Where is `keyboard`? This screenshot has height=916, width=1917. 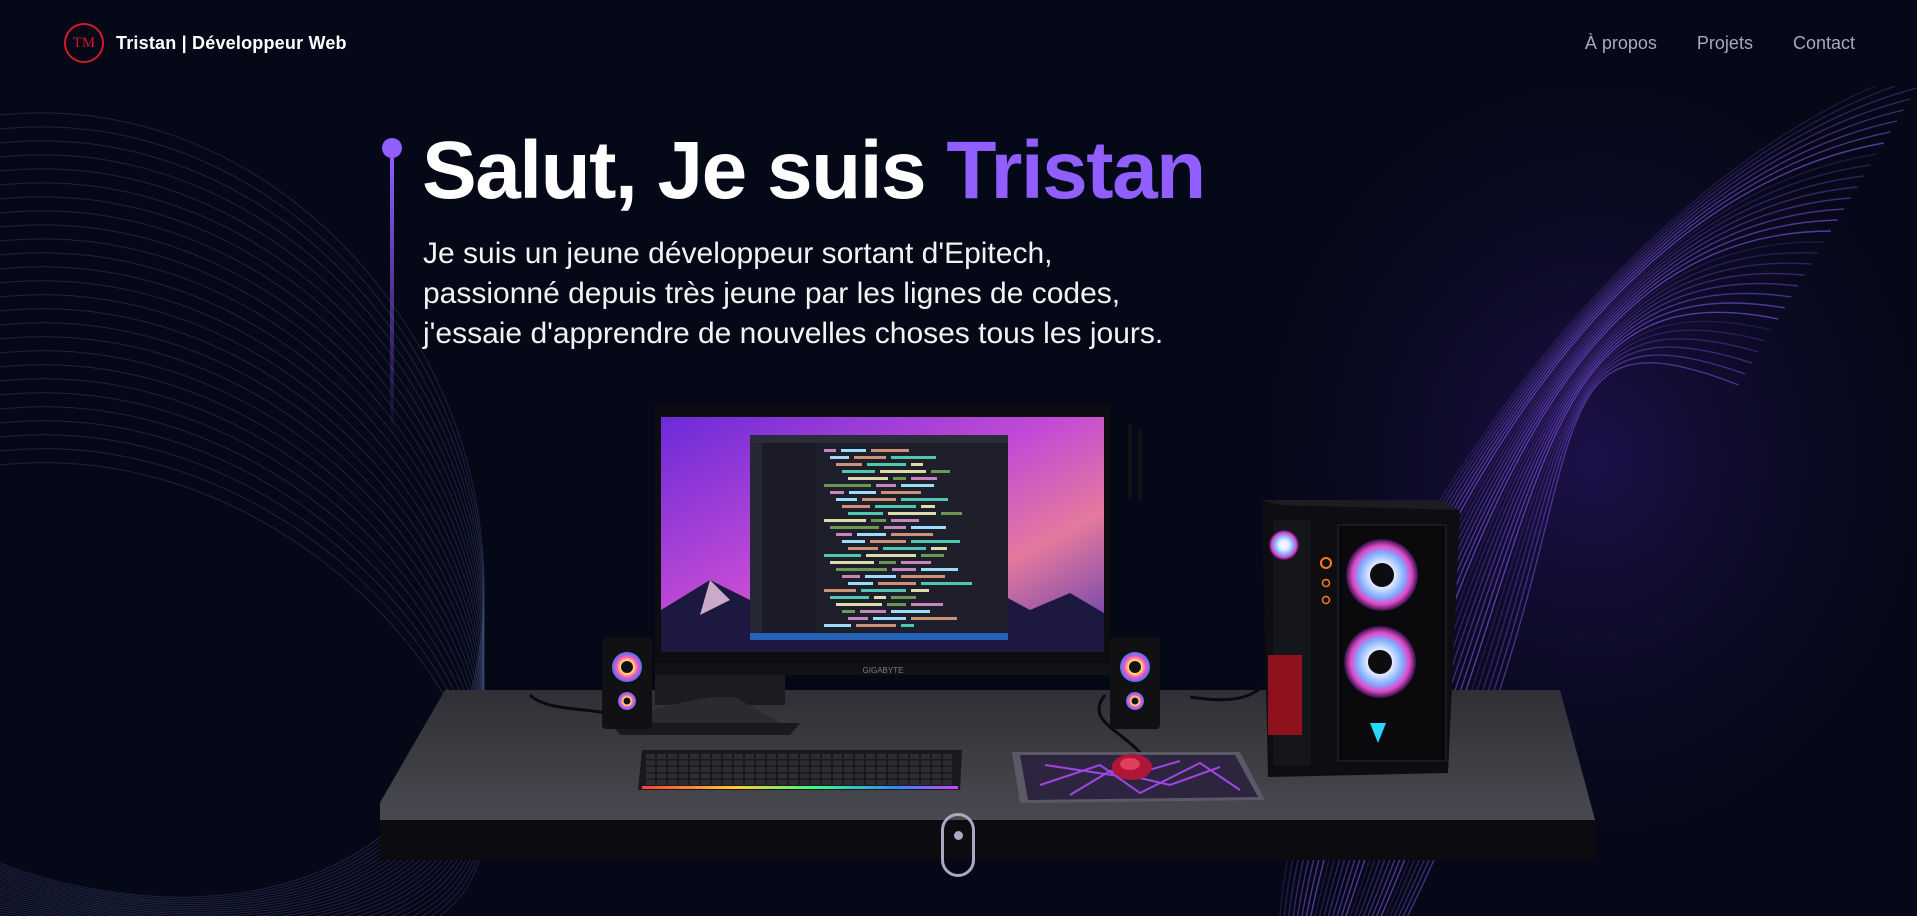
keyboard is located at coordinates (800, 770).